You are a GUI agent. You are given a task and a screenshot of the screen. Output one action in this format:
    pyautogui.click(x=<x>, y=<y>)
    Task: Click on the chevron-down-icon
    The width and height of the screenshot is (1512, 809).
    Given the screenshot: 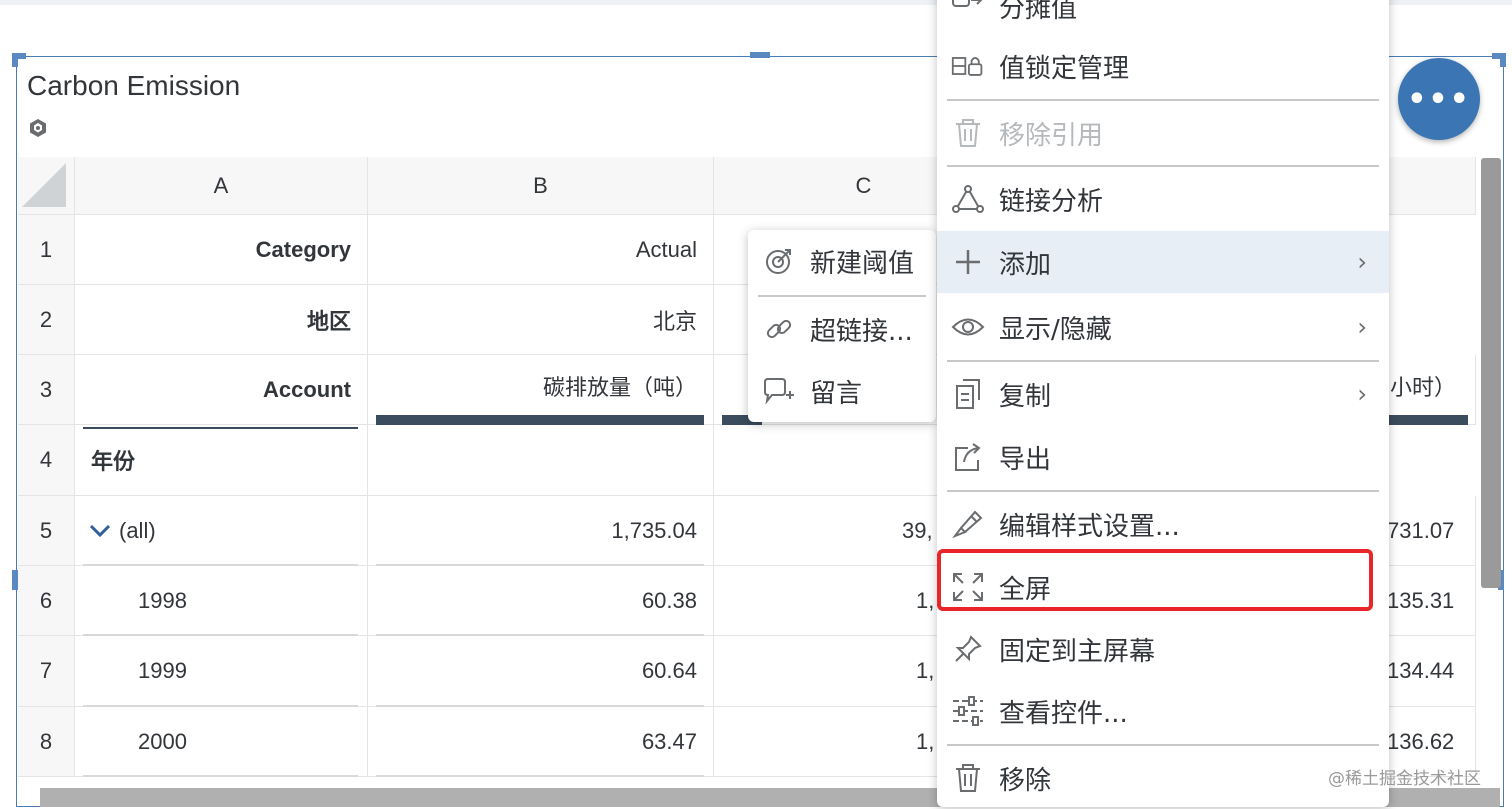 What is the action you would take?
    pyautogui.click(x=100, y=531)
    